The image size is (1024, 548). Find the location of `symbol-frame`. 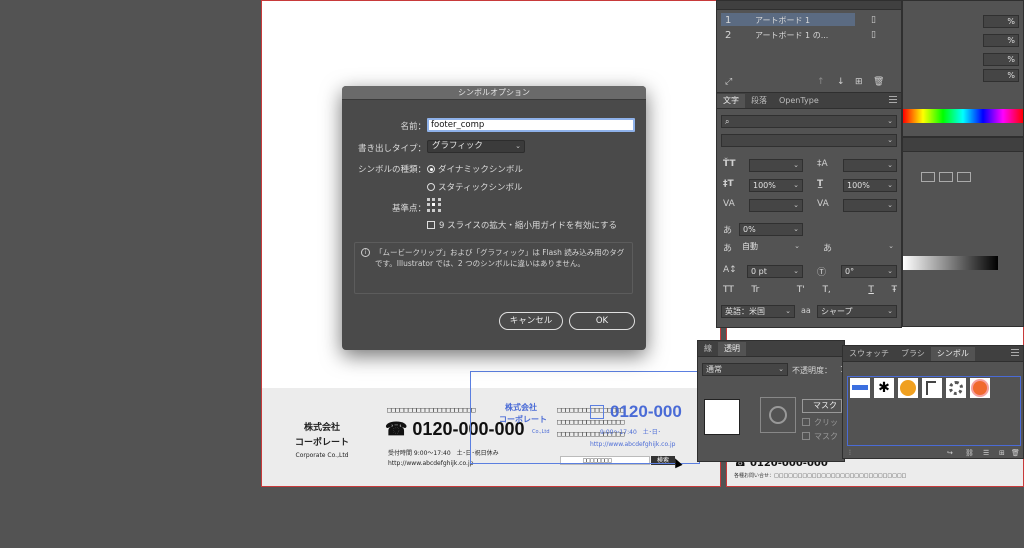

symbol-frame is located at coordinates (932, 388).